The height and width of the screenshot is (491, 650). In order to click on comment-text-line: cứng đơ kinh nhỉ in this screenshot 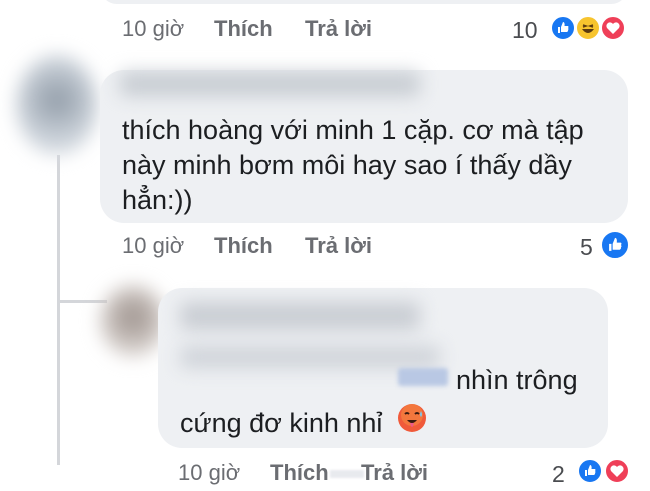, I will do `click(281, 423)`.